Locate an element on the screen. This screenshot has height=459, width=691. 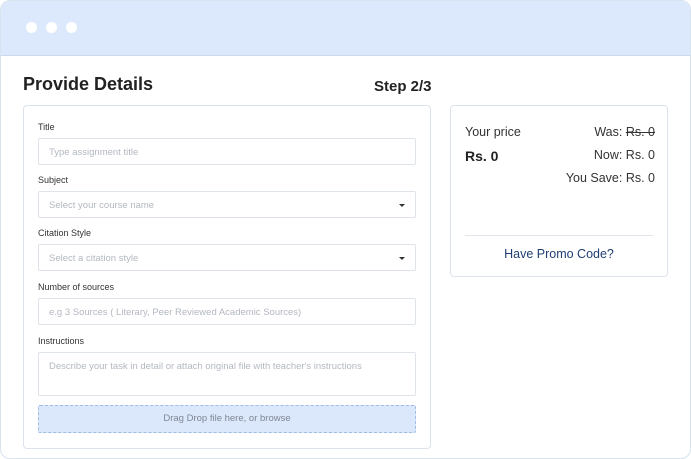
title-label: Title is located at coordinates (46, 127).